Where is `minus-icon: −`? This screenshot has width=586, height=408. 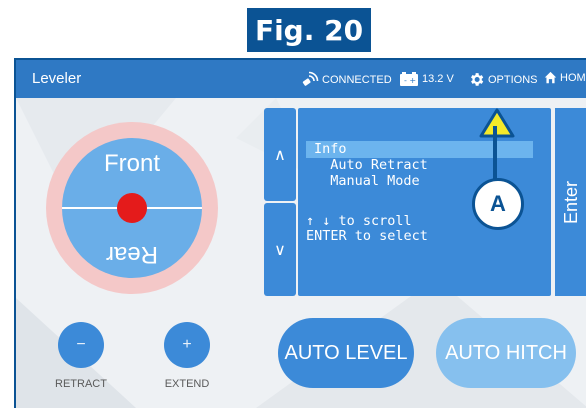 minus-icon: − is located at coordinates (81, 344).